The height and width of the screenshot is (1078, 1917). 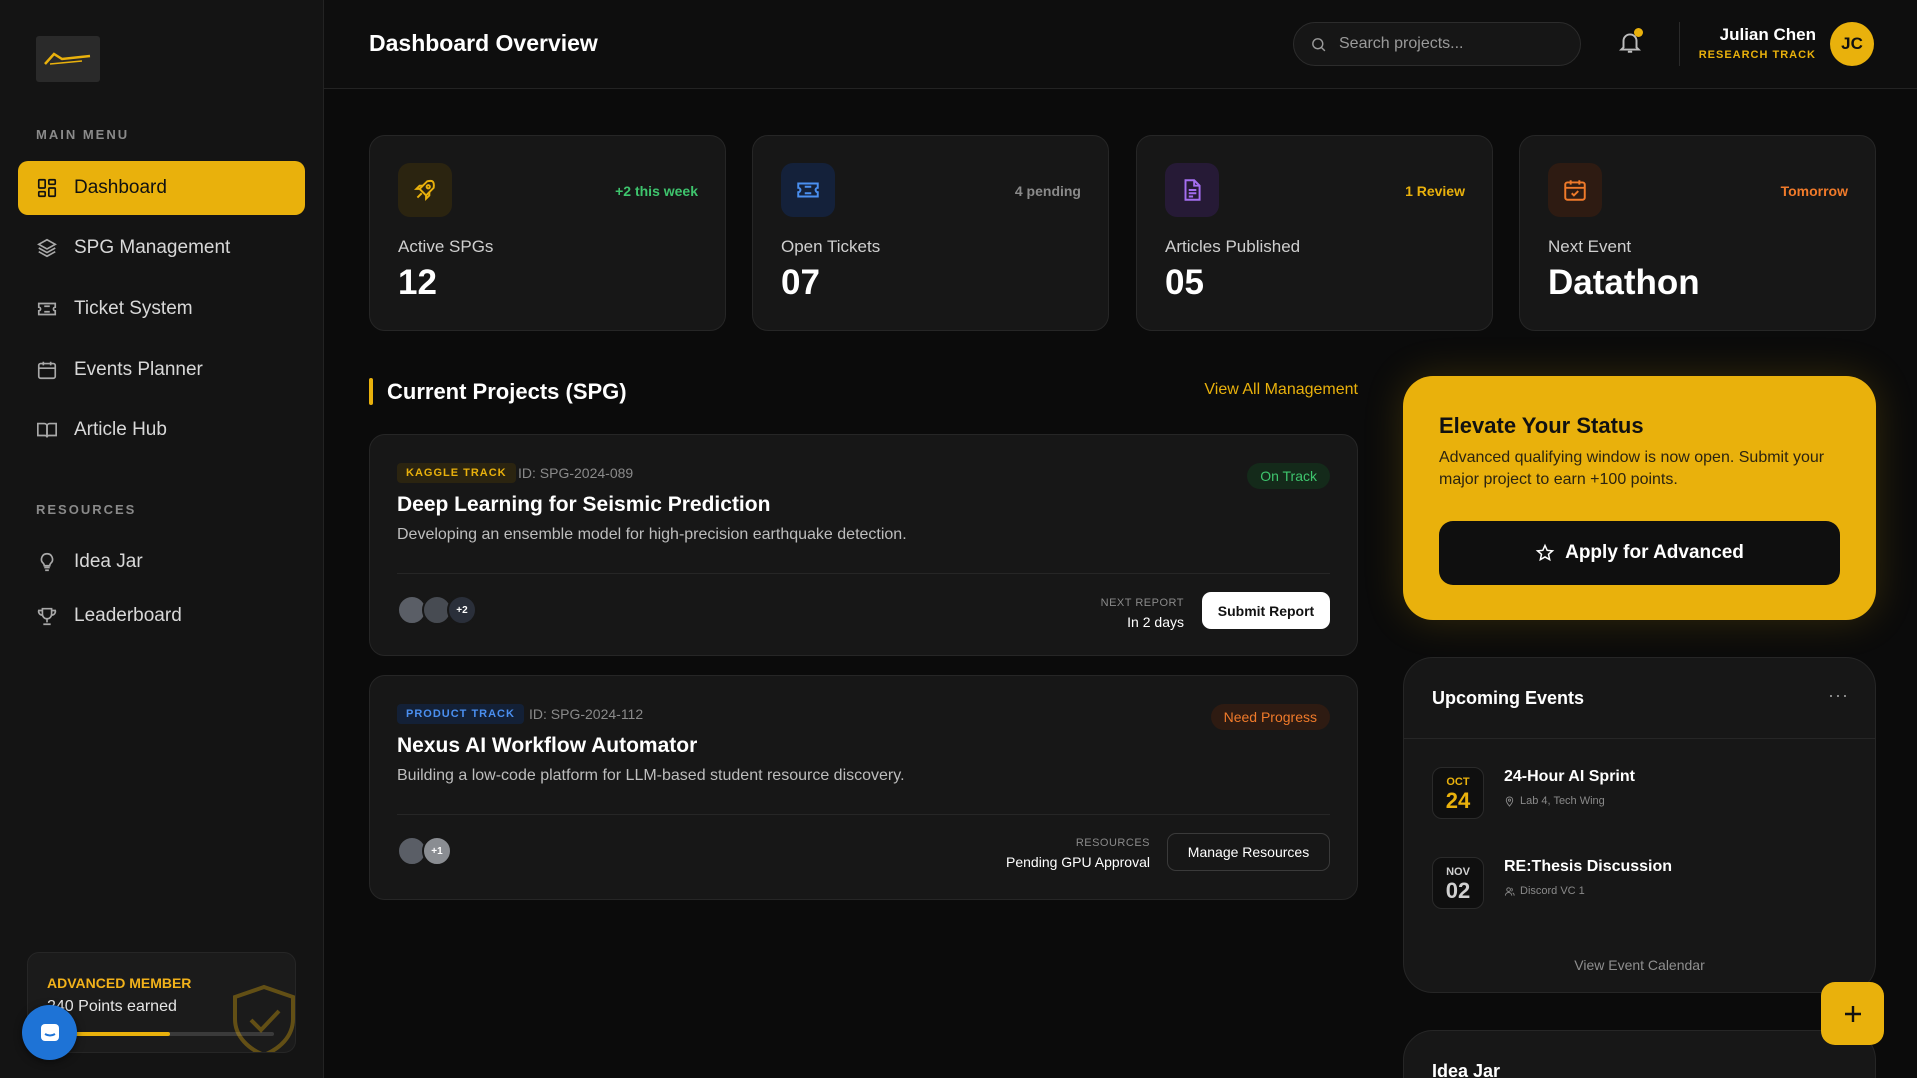 I want to click on view-all-management-link: View All Management, so click(x=1281, y=390).